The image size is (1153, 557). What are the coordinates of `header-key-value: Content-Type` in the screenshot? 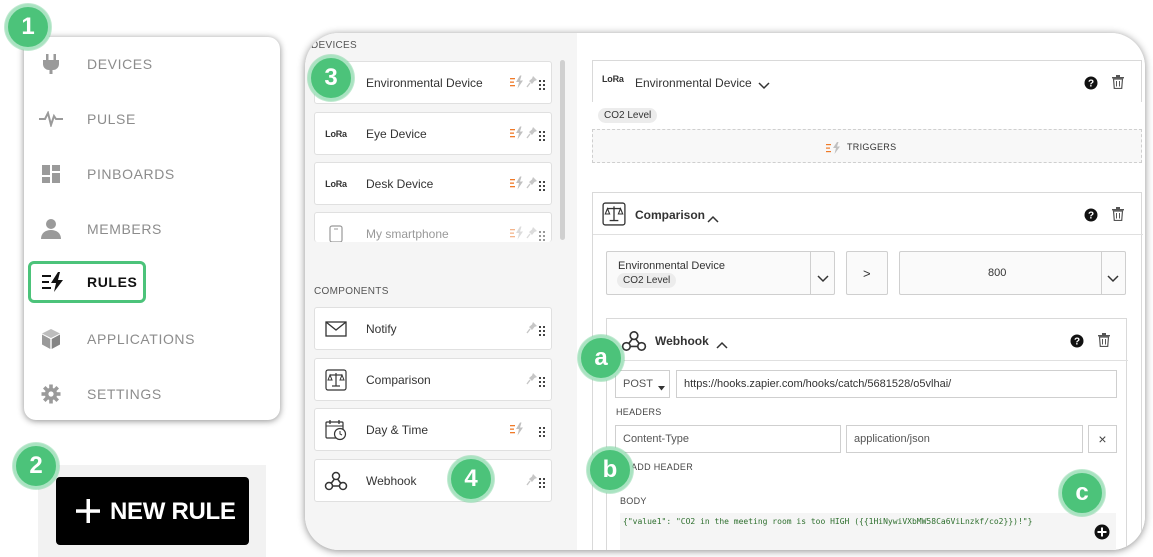 It's located at (656, 439).